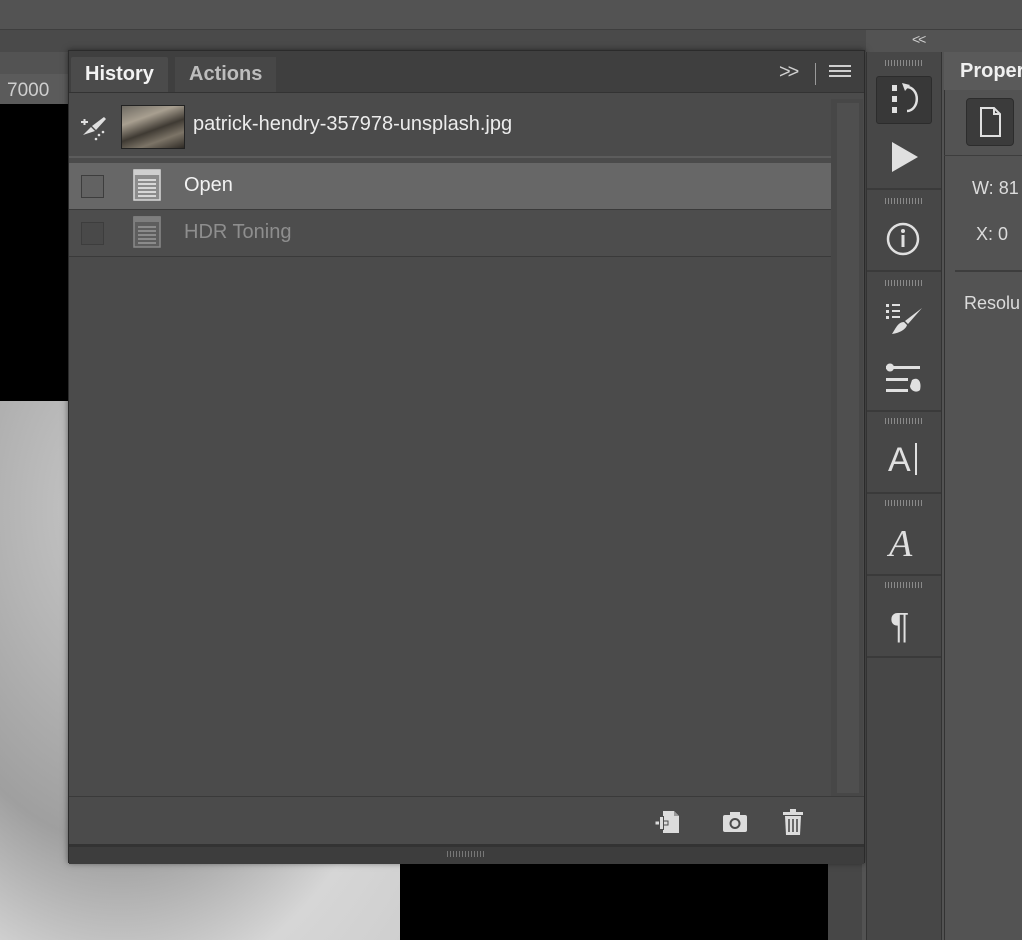  What do you see at coordinates (614, 901) in the screenshot?
I see `document-image-black-region-bottom` at bounding box center [614, 901].